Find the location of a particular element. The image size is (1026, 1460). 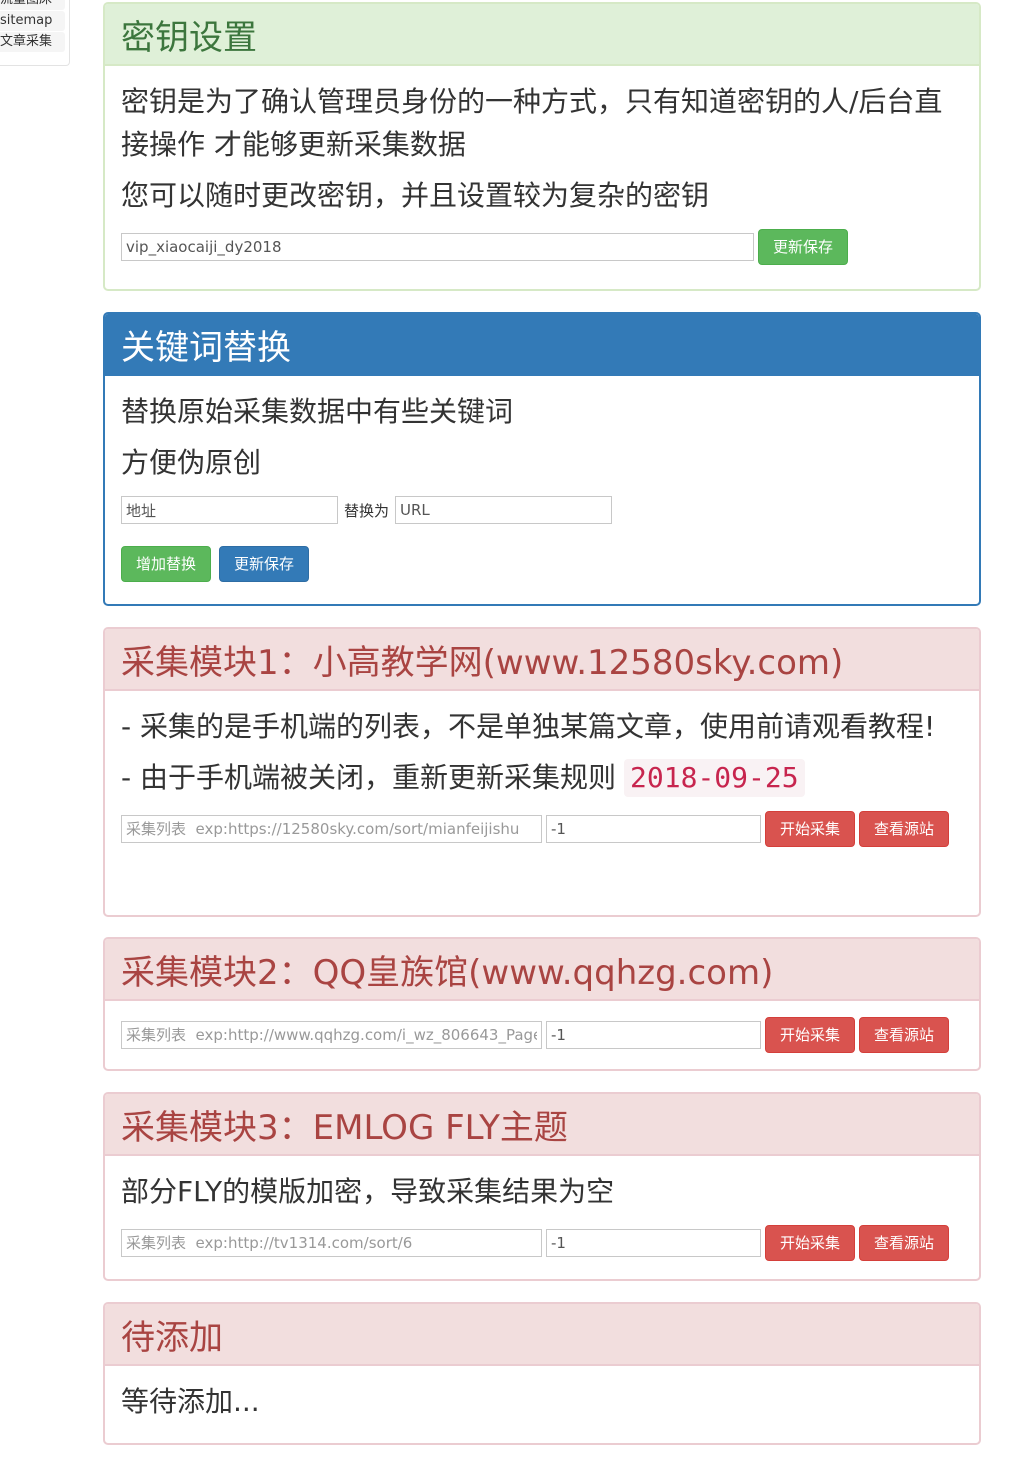

replace-from-input is located at coordinates (229, 510).